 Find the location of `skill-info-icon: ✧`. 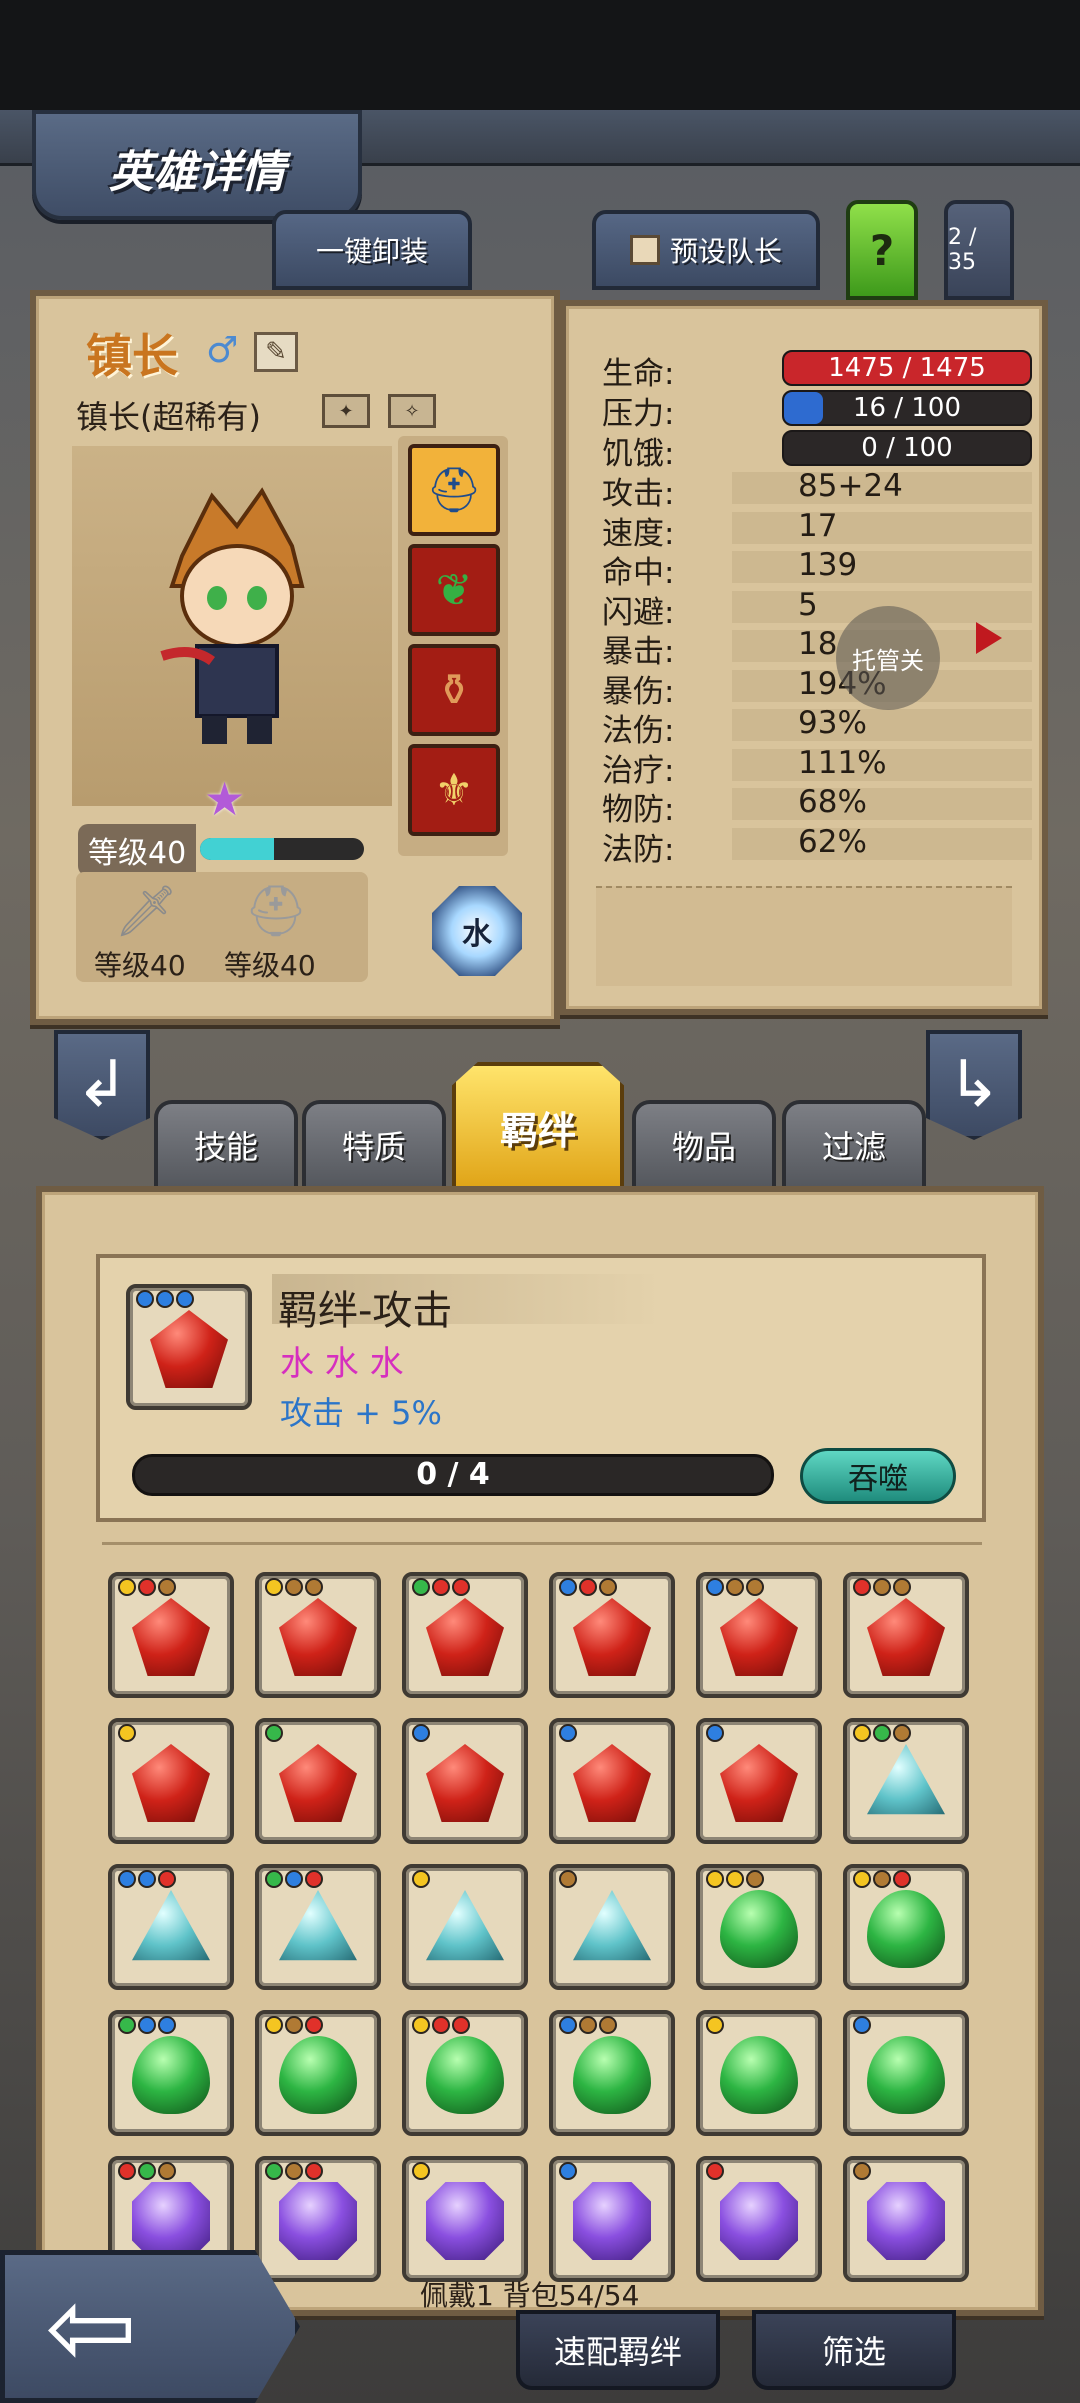

skill-info-icon: ✧ is located at coordinates (412, 411).